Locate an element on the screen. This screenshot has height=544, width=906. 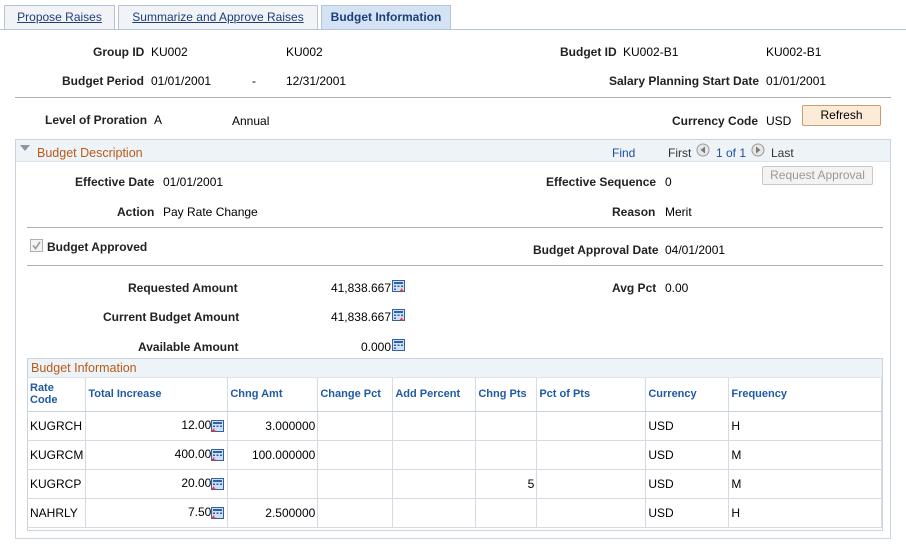
find-link: Find is located at coordinates (623, 153).